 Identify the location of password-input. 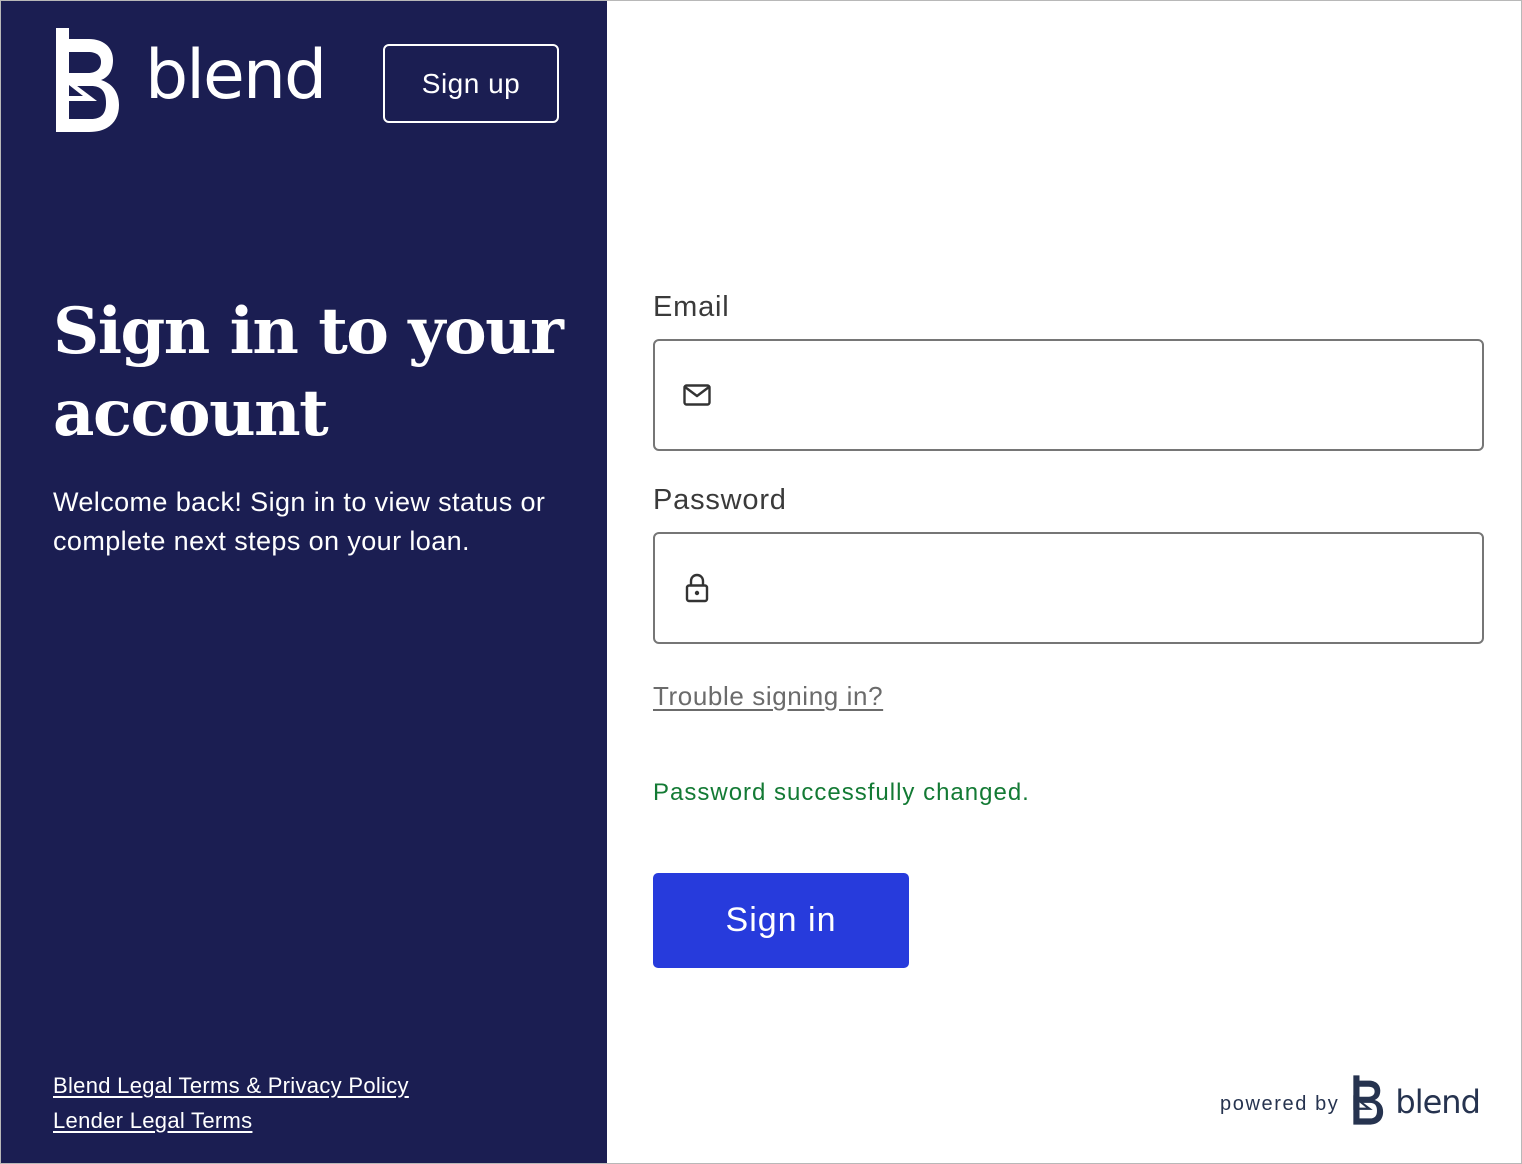
(1094, 588).